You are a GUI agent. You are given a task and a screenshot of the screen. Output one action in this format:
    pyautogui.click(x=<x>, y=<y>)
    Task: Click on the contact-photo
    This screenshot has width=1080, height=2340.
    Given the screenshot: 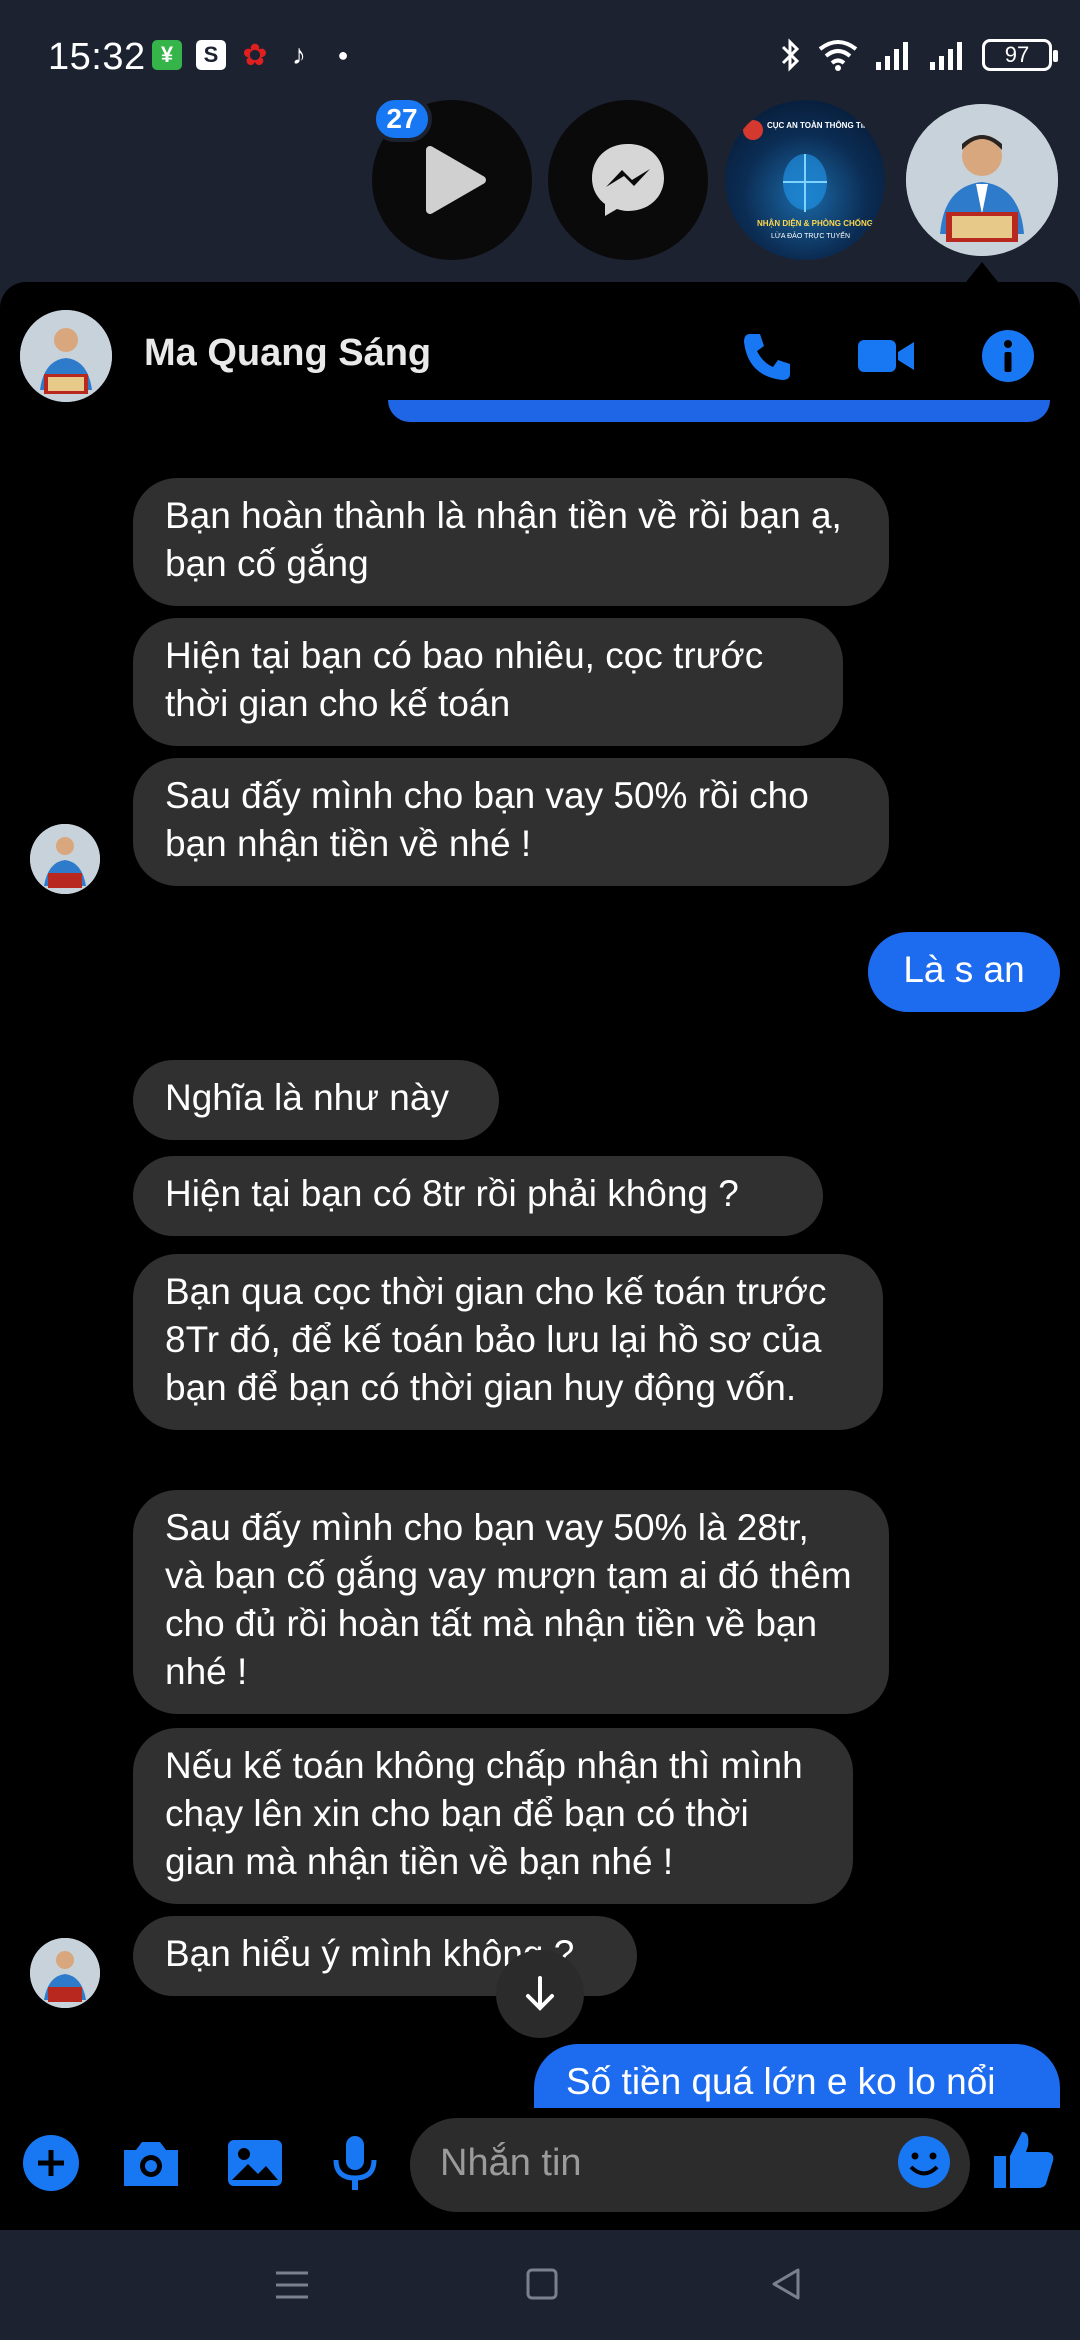 What is the action you would take?
    pyautogui.click(x=982, y=180)
    